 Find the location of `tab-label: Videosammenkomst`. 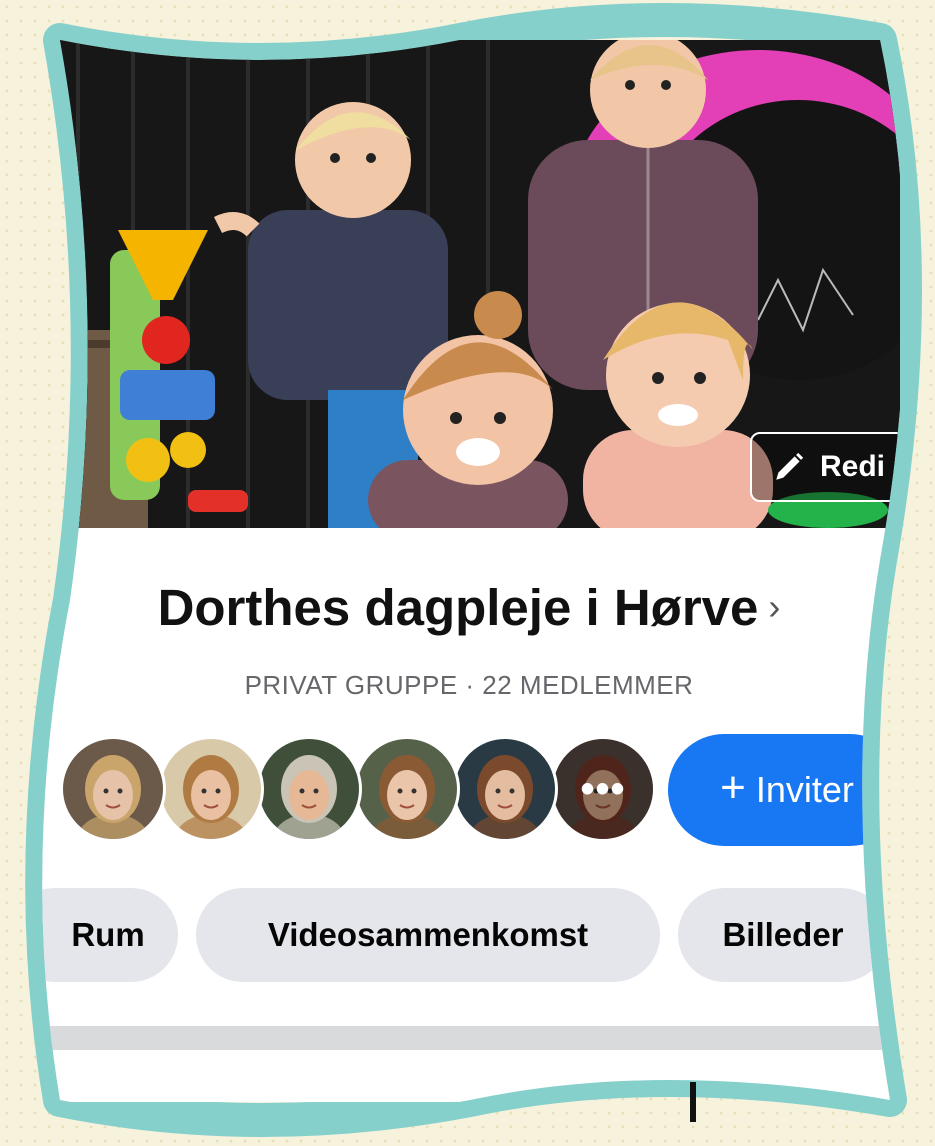

tab-label: Videosammenkomst is located at coordinates (428, 934).